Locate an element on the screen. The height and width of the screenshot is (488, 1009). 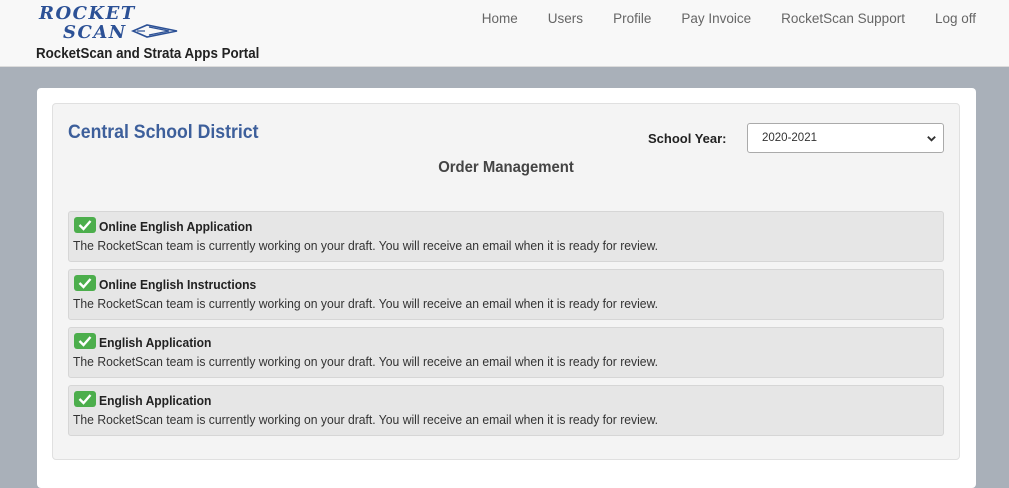
nav-home: Home is located at coordinates (500, 18).